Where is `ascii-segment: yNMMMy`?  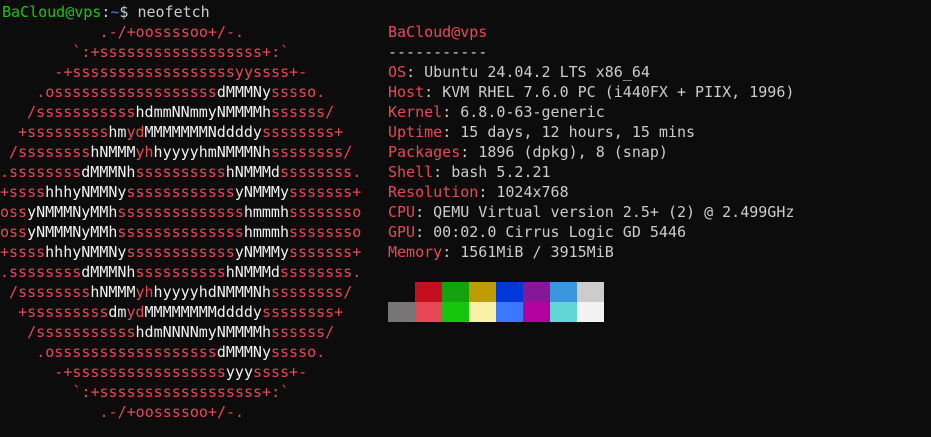
ascii-segment: yNMMMy is located at coordinates (261, 252).